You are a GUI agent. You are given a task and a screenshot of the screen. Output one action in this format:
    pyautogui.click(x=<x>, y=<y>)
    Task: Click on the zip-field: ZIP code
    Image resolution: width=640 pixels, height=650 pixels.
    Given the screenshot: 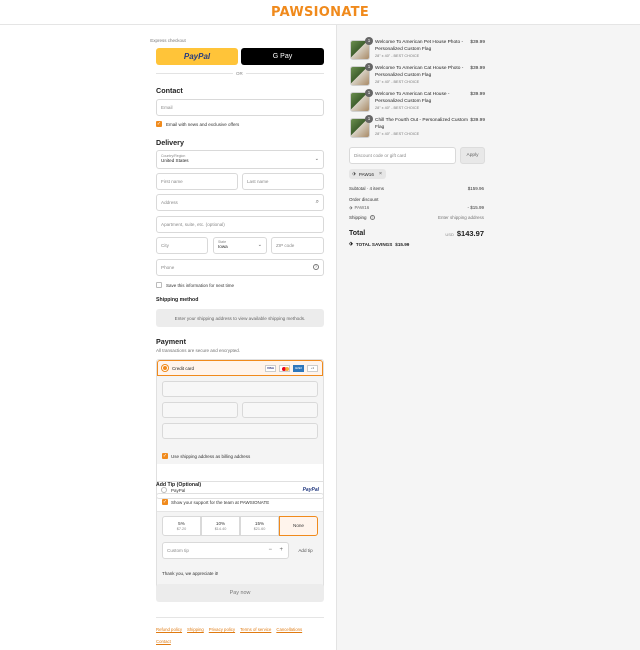 What is the action you would take?
    pyautogui.click(x=297, y=245)
    